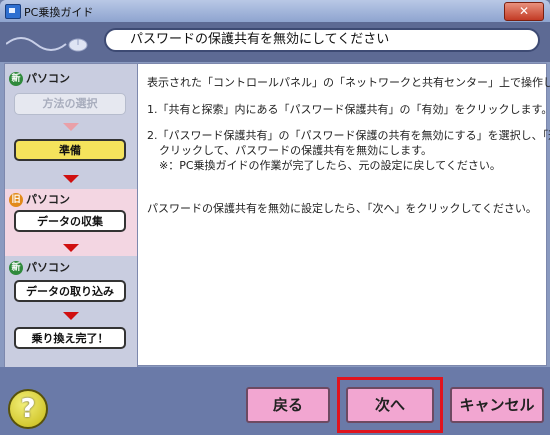 The width and height of the screenshot is (550, 435). I want to click on instruction-intro: 表示された「コントロールパネル」の「ネットワークと共有センター」上で操作します。, so click(348, 82).